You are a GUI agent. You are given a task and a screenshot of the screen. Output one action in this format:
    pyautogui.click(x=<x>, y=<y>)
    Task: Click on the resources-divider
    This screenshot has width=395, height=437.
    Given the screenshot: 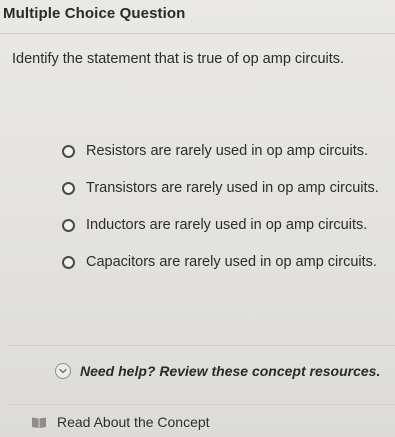 What is the action you would take?
    pyautogui.click(x=201, y=404)
    